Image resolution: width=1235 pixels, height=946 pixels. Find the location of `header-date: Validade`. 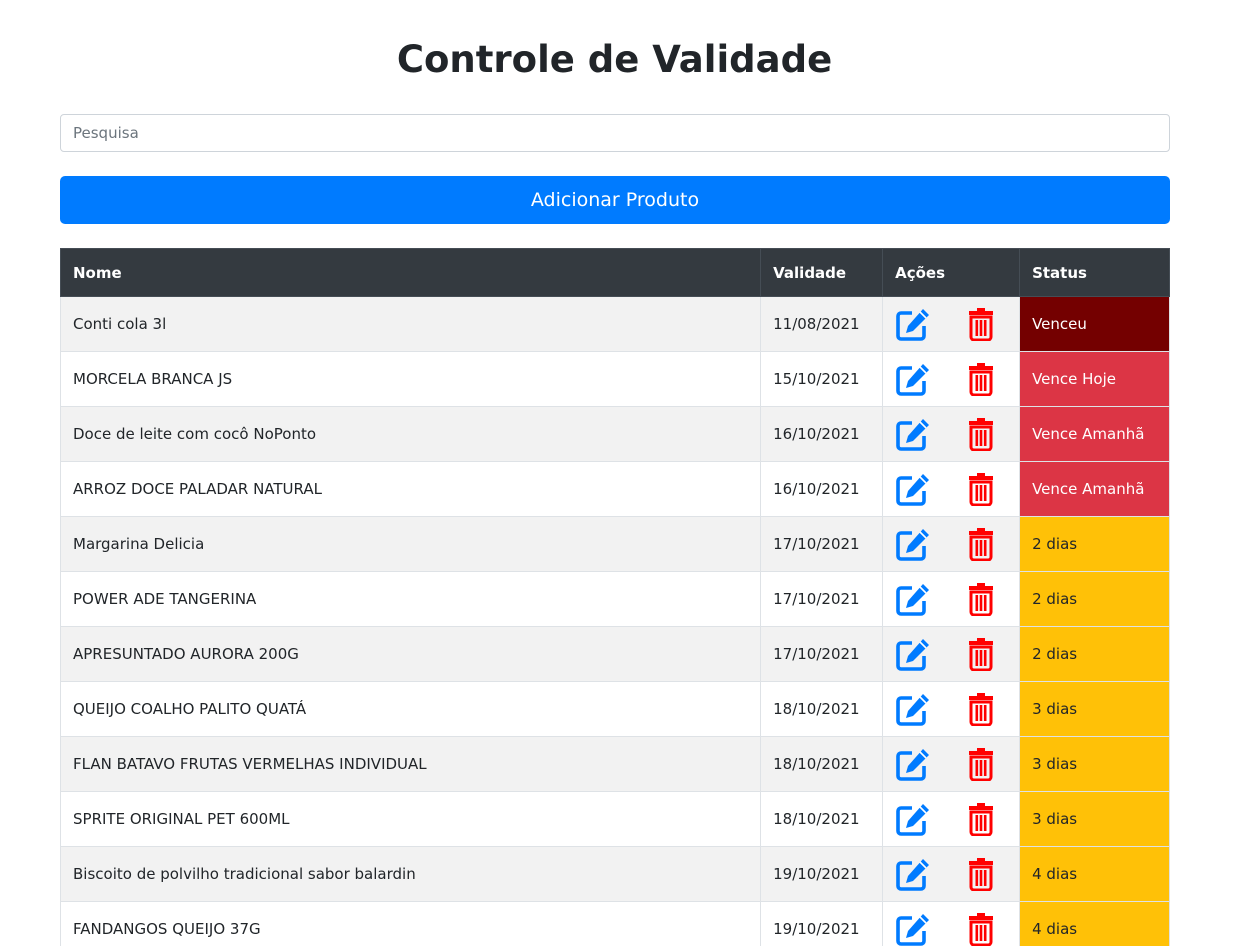

header-date: Validade is located at coordinates (822, 272).